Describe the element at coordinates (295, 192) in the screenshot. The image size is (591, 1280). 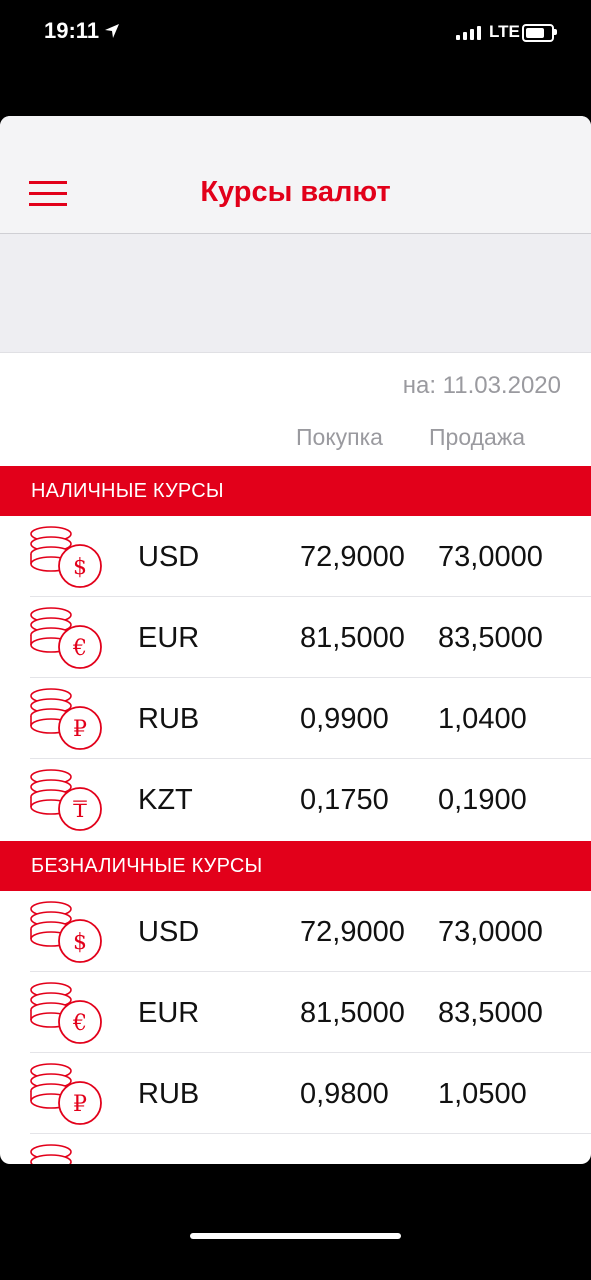
I see `page-title: Курсы валют` at that location.